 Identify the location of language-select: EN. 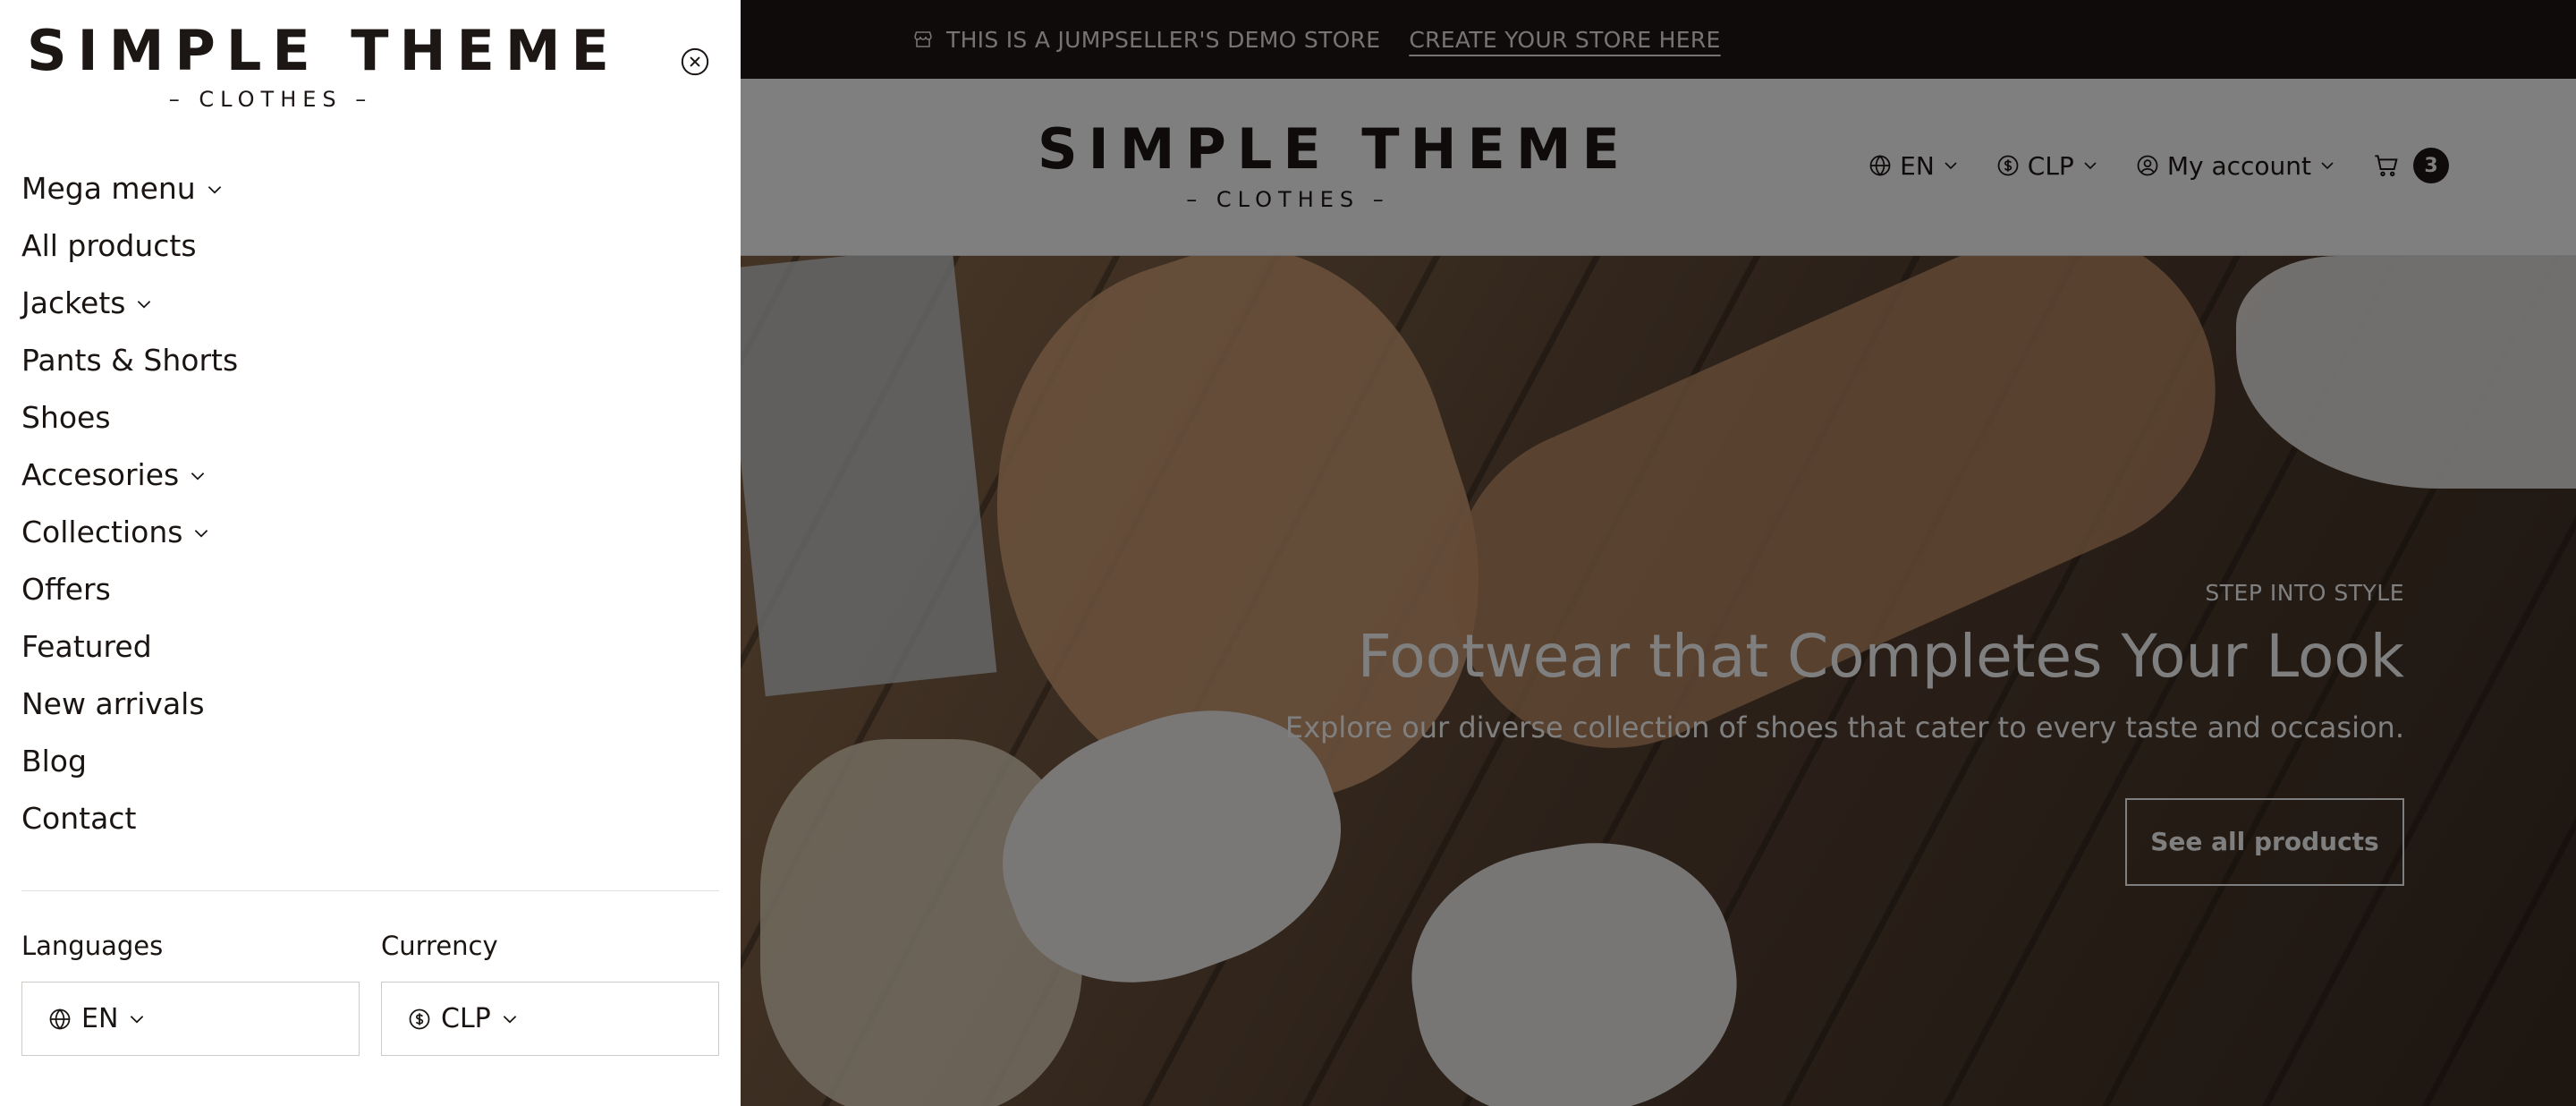
(190, 1019).